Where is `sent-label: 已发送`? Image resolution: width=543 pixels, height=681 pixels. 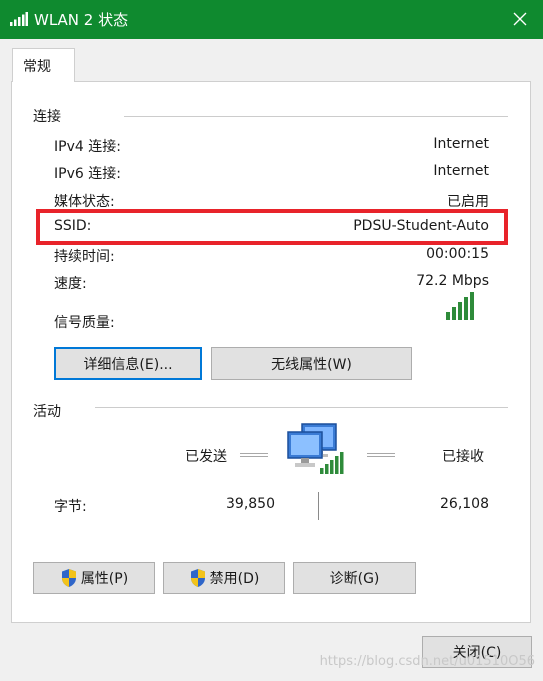
sent-label: 已发送 is located at coordinates (206, 457).